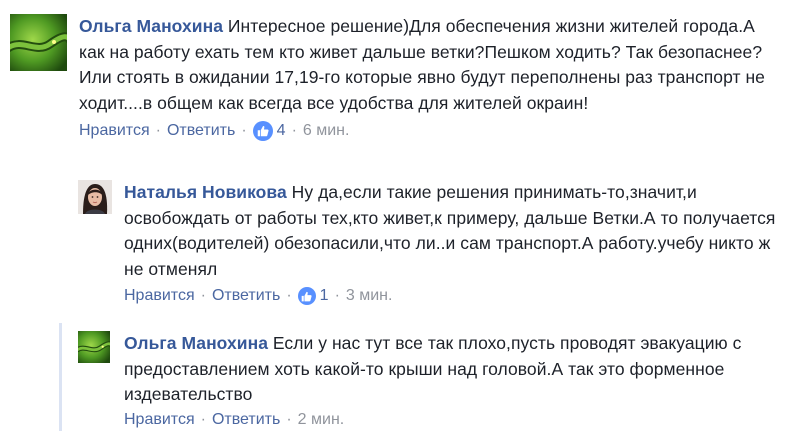  I want to click on thread-indicator-line, so click(60, 377).